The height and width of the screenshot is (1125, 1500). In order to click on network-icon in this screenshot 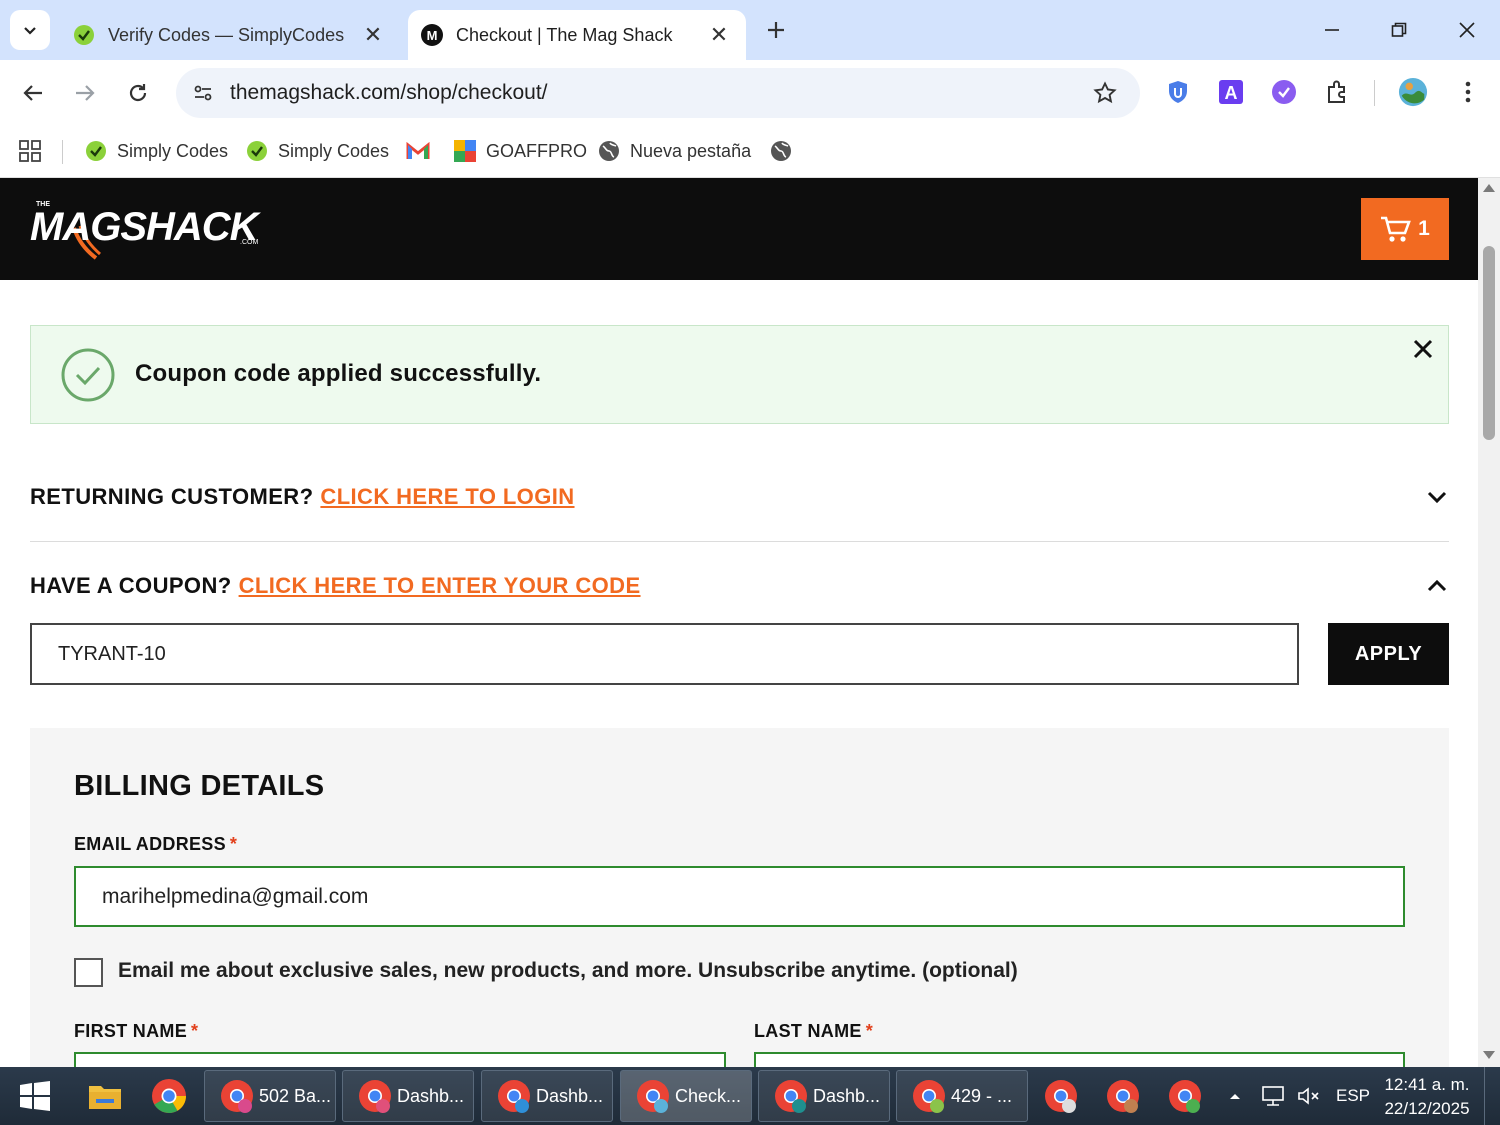, I will do `click(1273, 1096)`.